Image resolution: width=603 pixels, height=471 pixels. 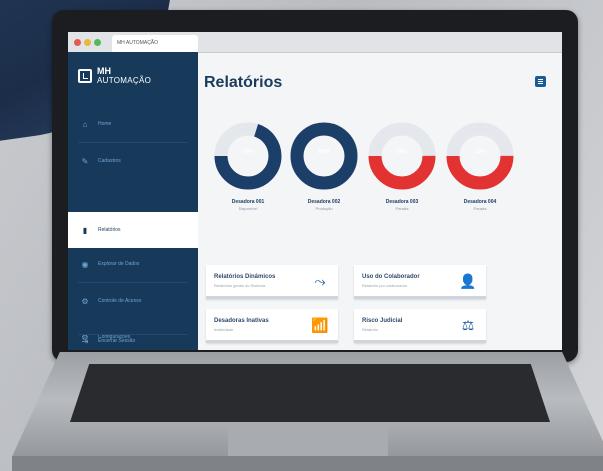 I want to click on sidebar-item-label: Home, so click(x=105, y=124).